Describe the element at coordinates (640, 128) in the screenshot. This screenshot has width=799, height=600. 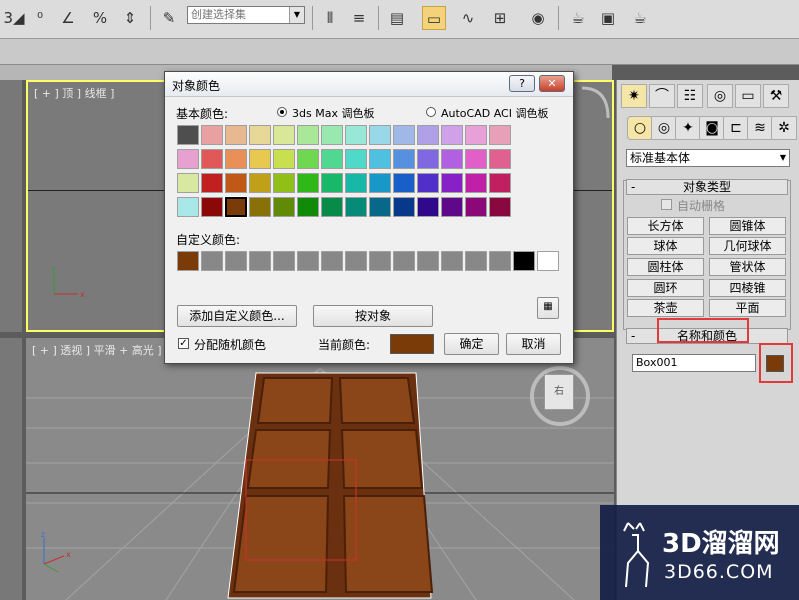
I see `geometry-icon: ○` at that location.